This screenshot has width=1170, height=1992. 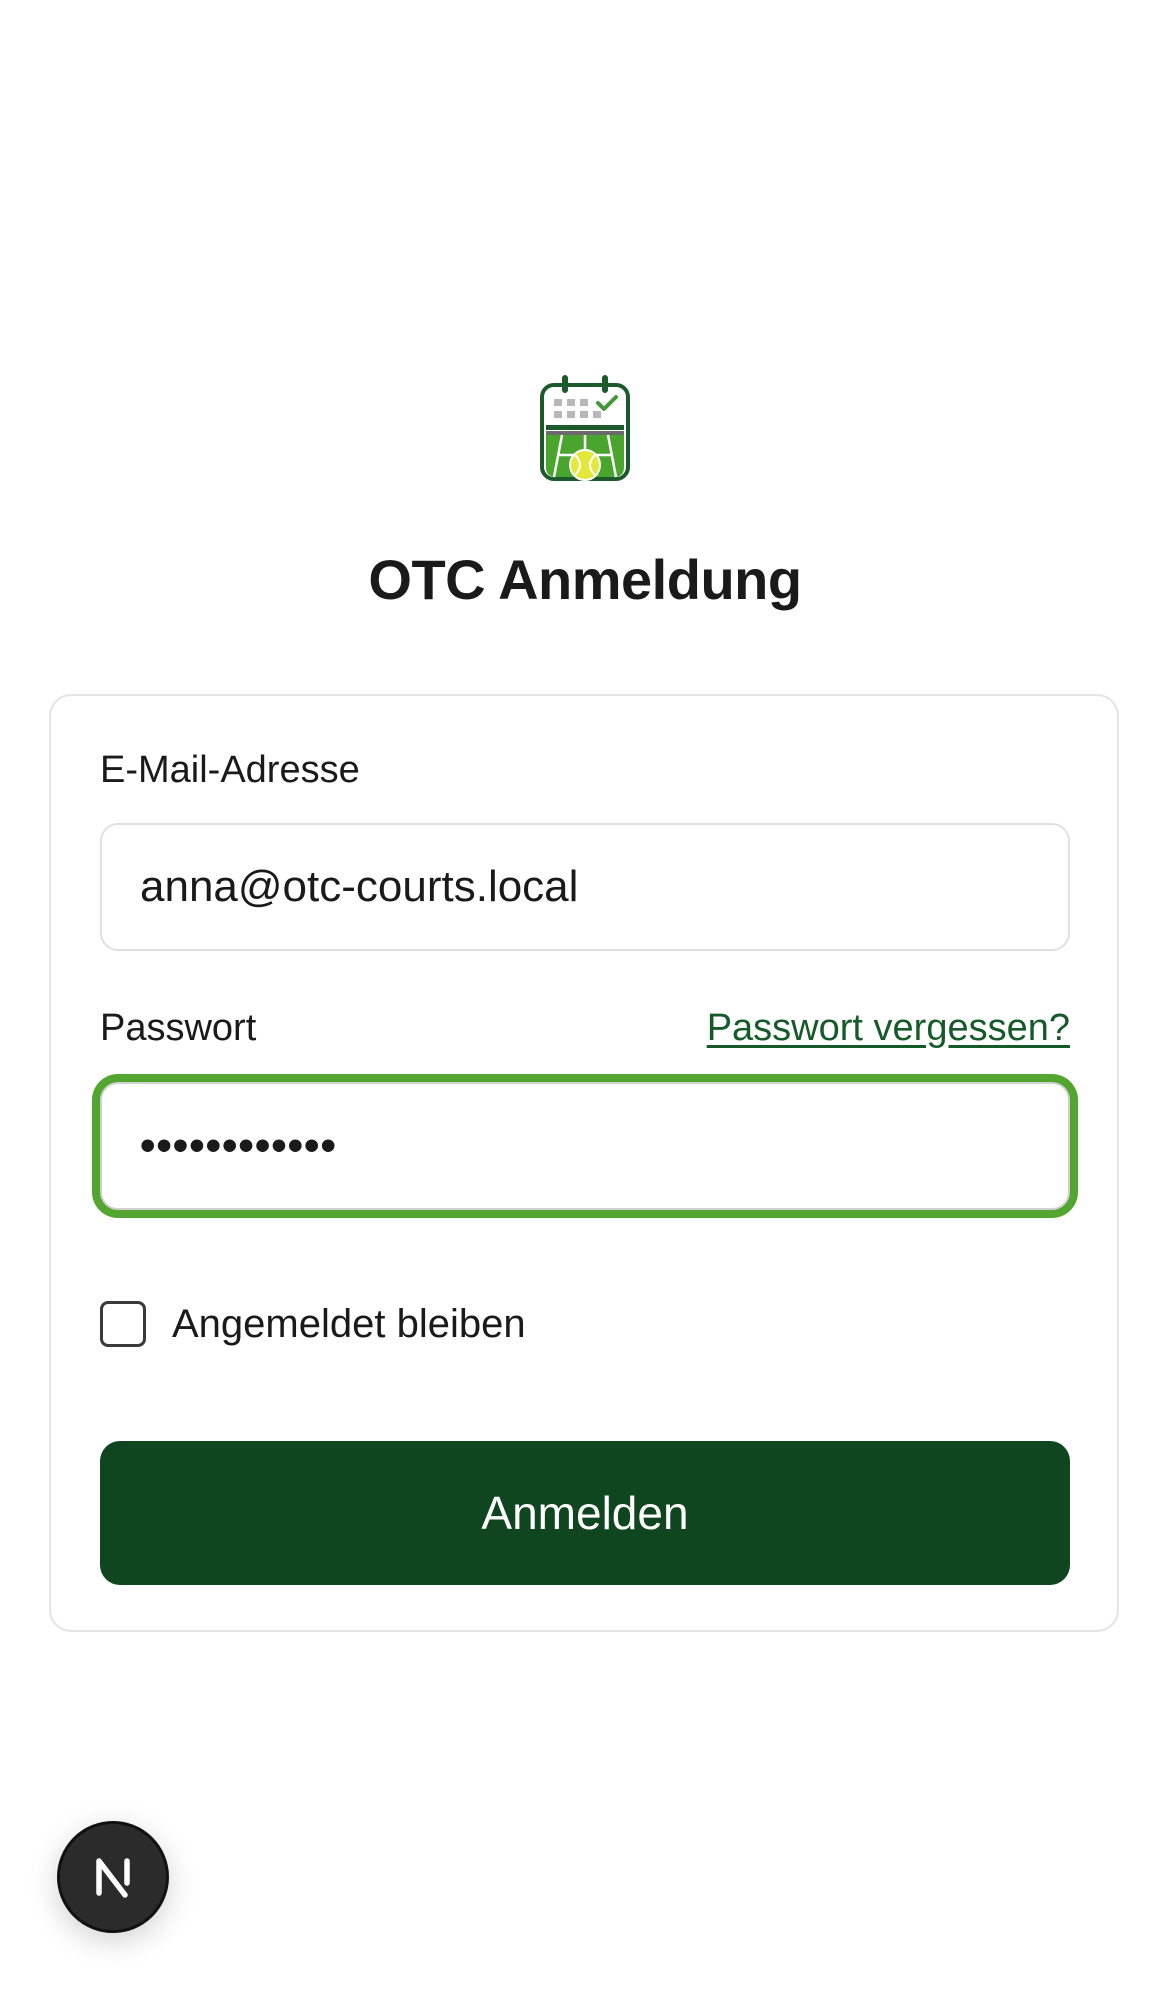 What do you see at coordinates (230, 770) in the screenshot?
I see `email-label: E-Mail-Adresse` at bounding box center [230, 770].